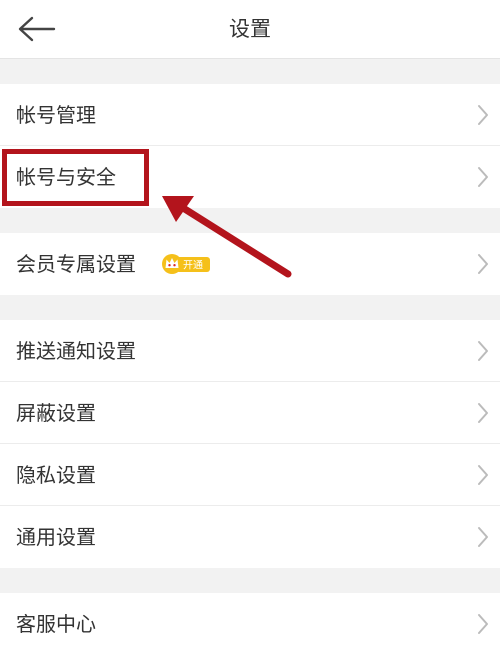 The width and height of the screenshot is (500, 655). Describe the element at coordinates (76, 264) in the screenshot. I see `settings-item-label: 会员专属设置` at that location.